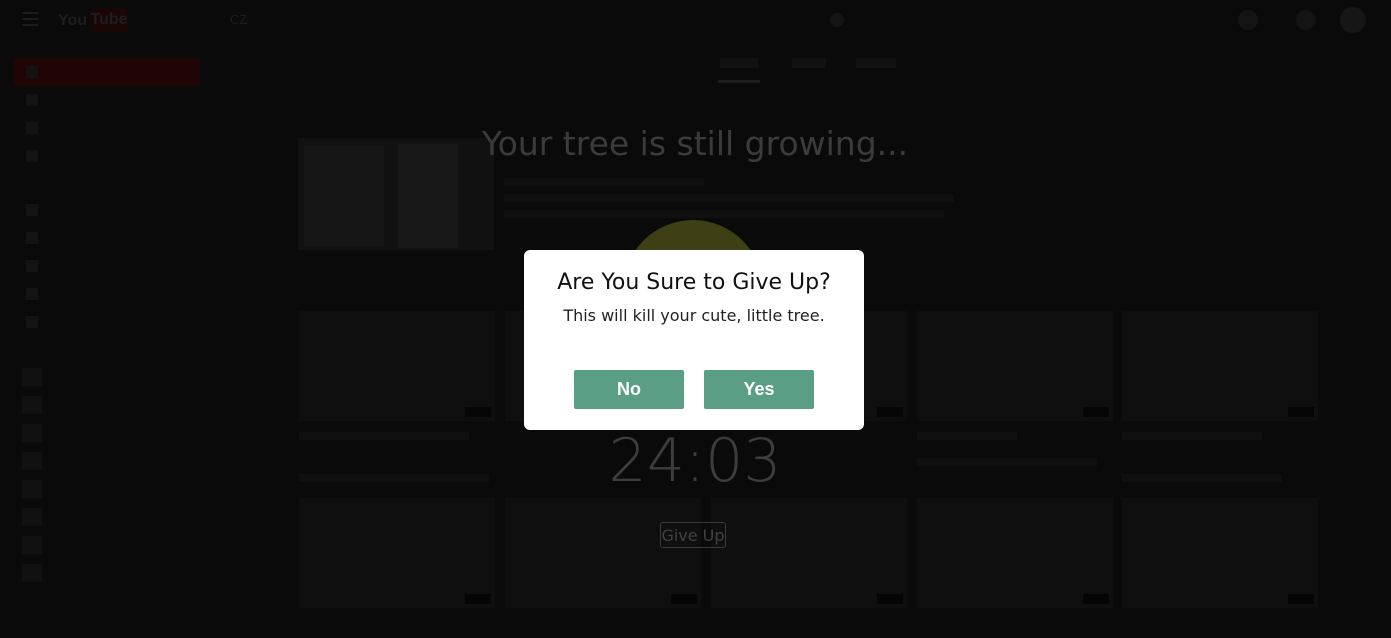 The image size is (1391, 638). What do you see at coordinates (239, 19) in the screenshot?
I see `country-code: CZ` at bounding box center [239, 19].